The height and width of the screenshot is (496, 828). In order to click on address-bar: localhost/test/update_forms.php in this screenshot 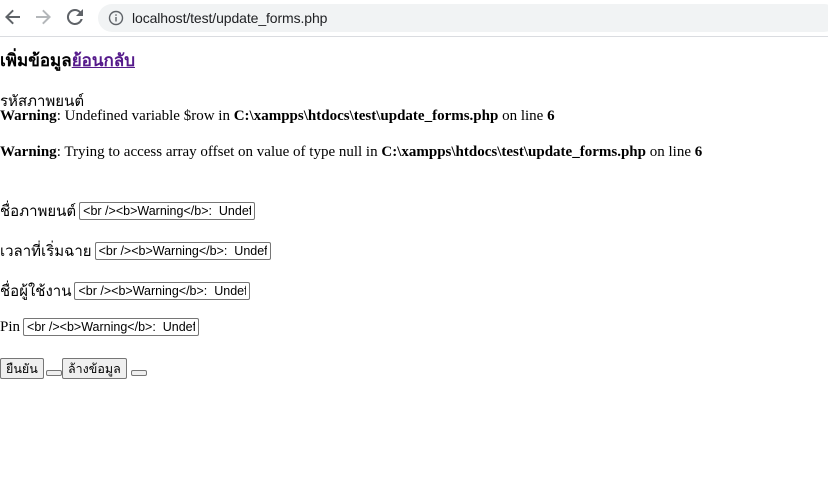, I will do `click(463, 18)`.